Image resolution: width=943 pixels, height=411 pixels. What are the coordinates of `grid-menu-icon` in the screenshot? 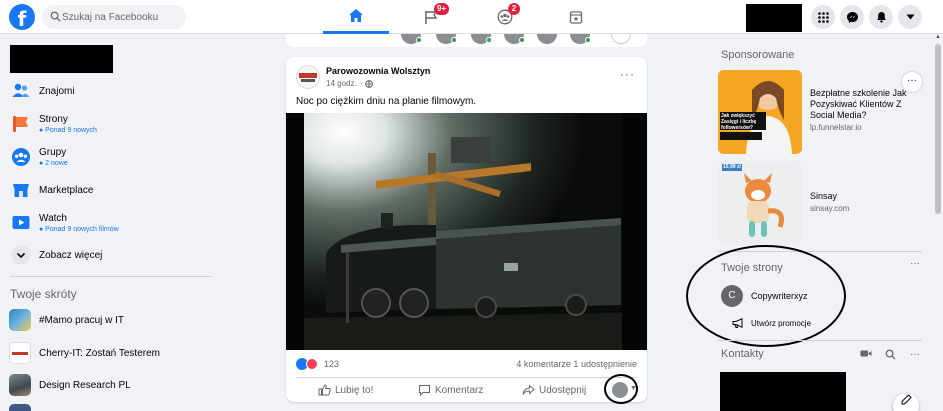 It's located at (823, 17).